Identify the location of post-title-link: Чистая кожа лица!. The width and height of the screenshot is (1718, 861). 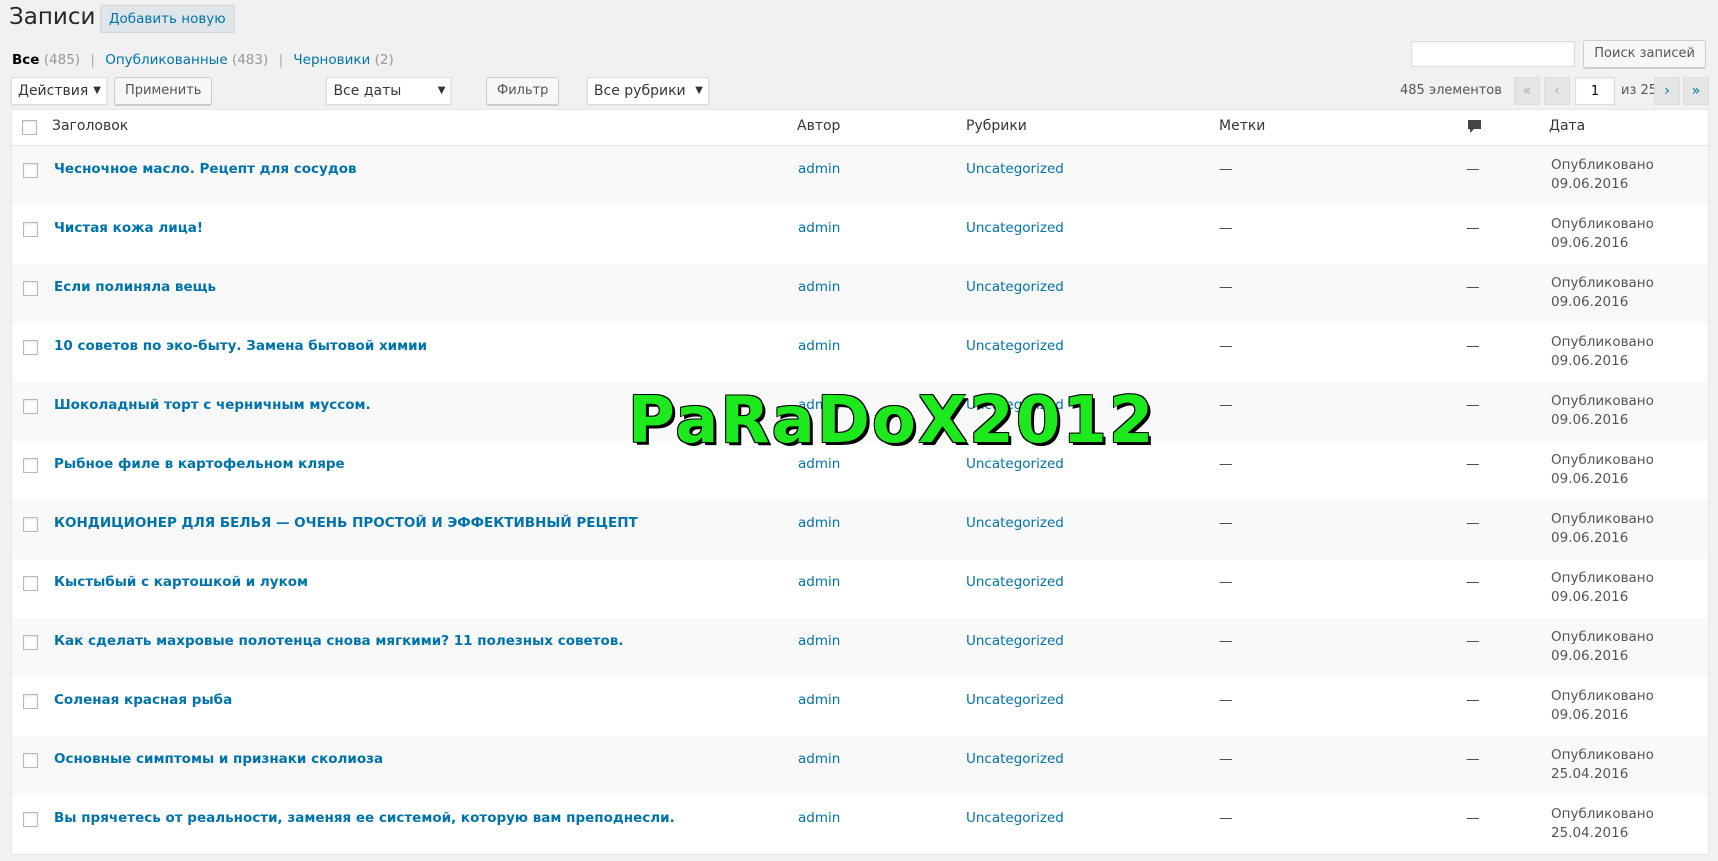
(128, 228).